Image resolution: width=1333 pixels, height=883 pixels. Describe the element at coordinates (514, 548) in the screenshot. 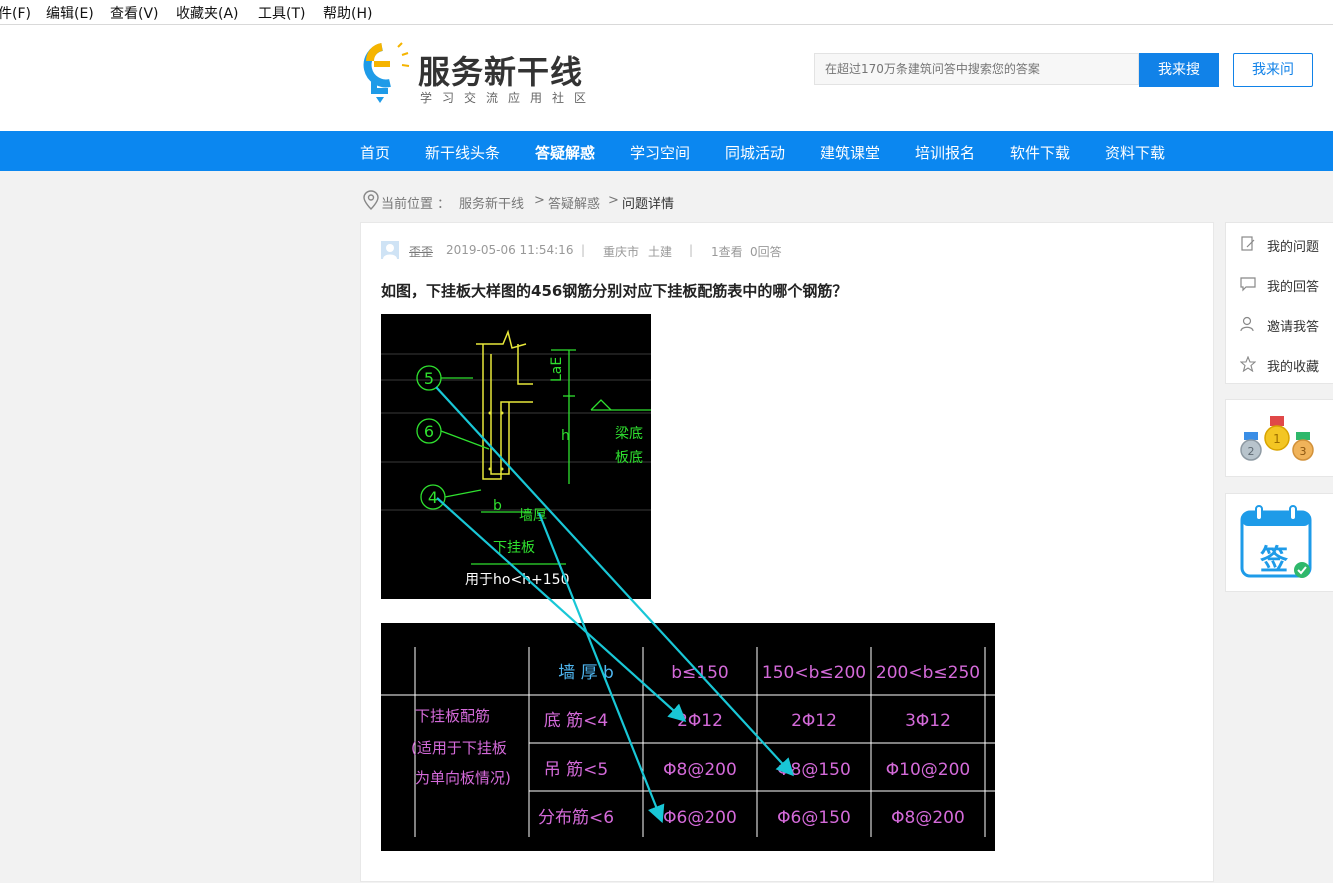

I see `svg-text: 下挂板` at that location.